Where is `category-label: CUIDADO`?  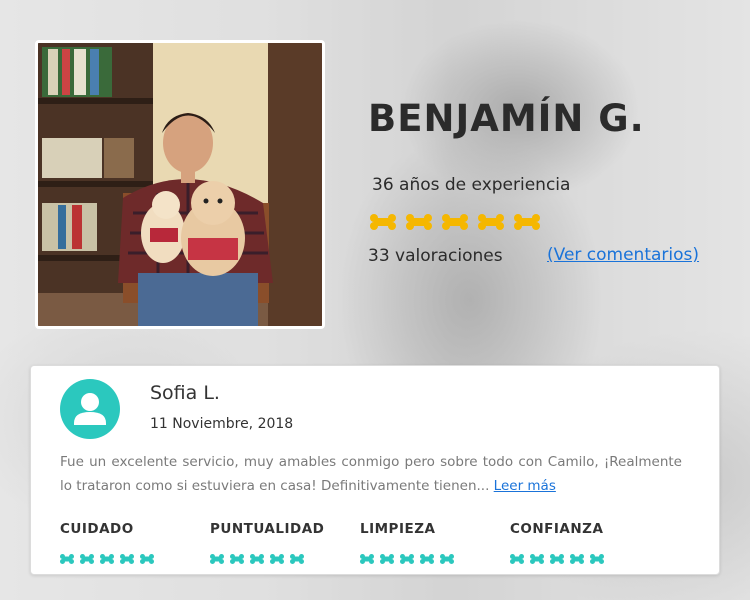 category-label: CUIDADO is located at coordinates (97, 529).